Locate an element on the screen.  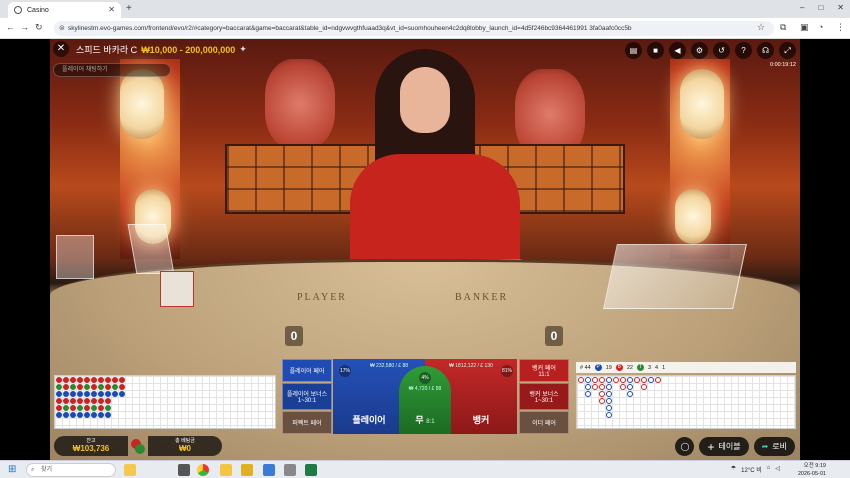
task-view-icon is located at coordinates (184, 470).